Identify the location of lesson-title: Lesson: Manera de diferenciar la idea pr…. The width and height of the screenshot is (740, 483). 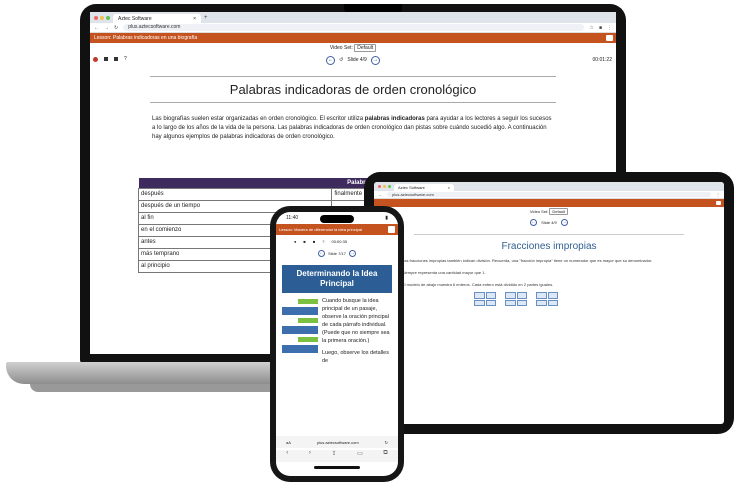
(320, 229).